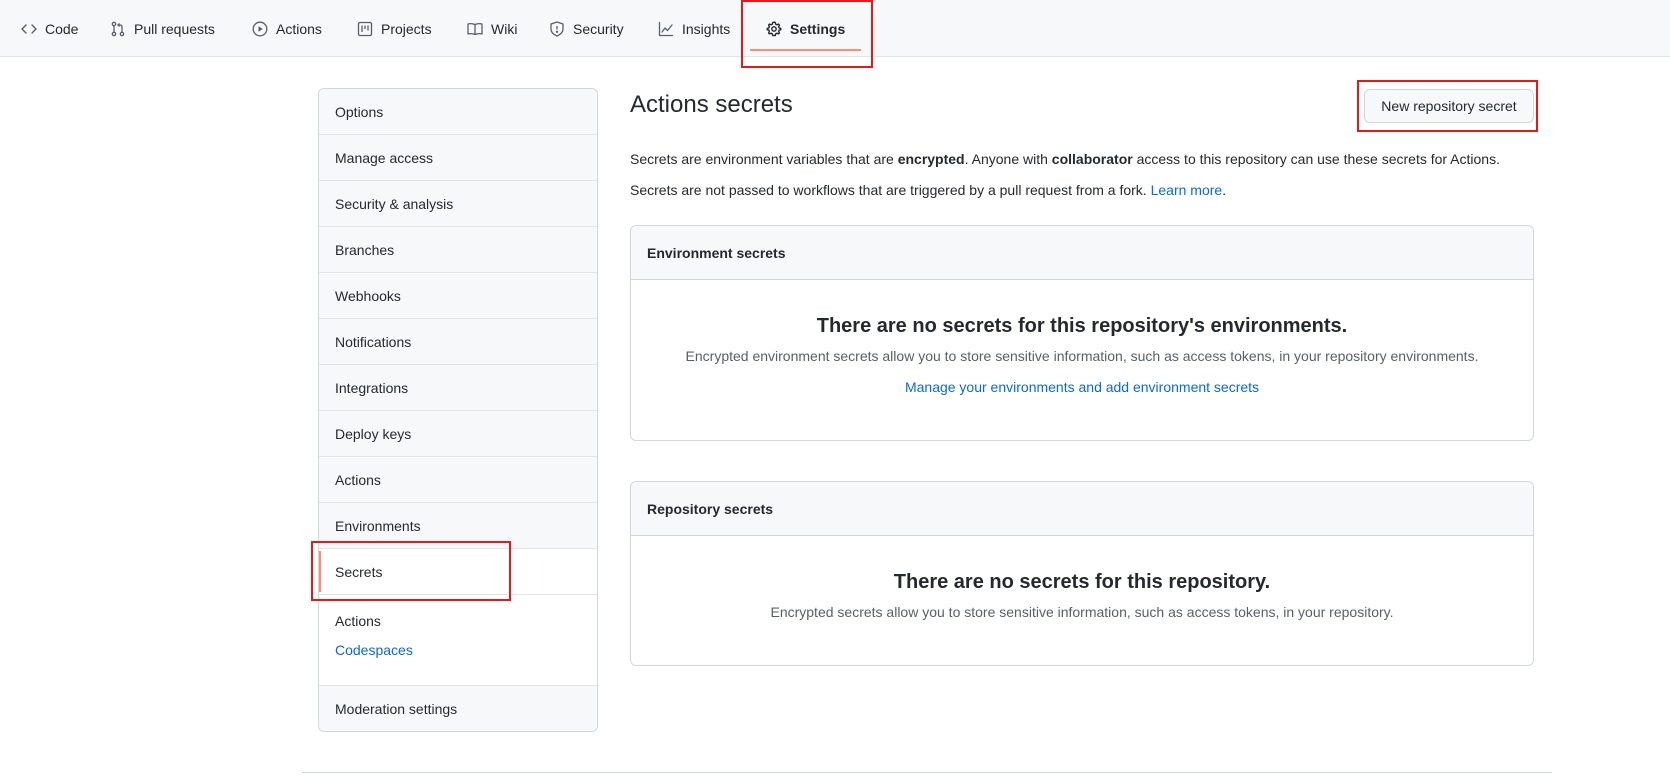 The image size is (1670, 783). I want to click on tab-actions: Actions, so click(287, 28).